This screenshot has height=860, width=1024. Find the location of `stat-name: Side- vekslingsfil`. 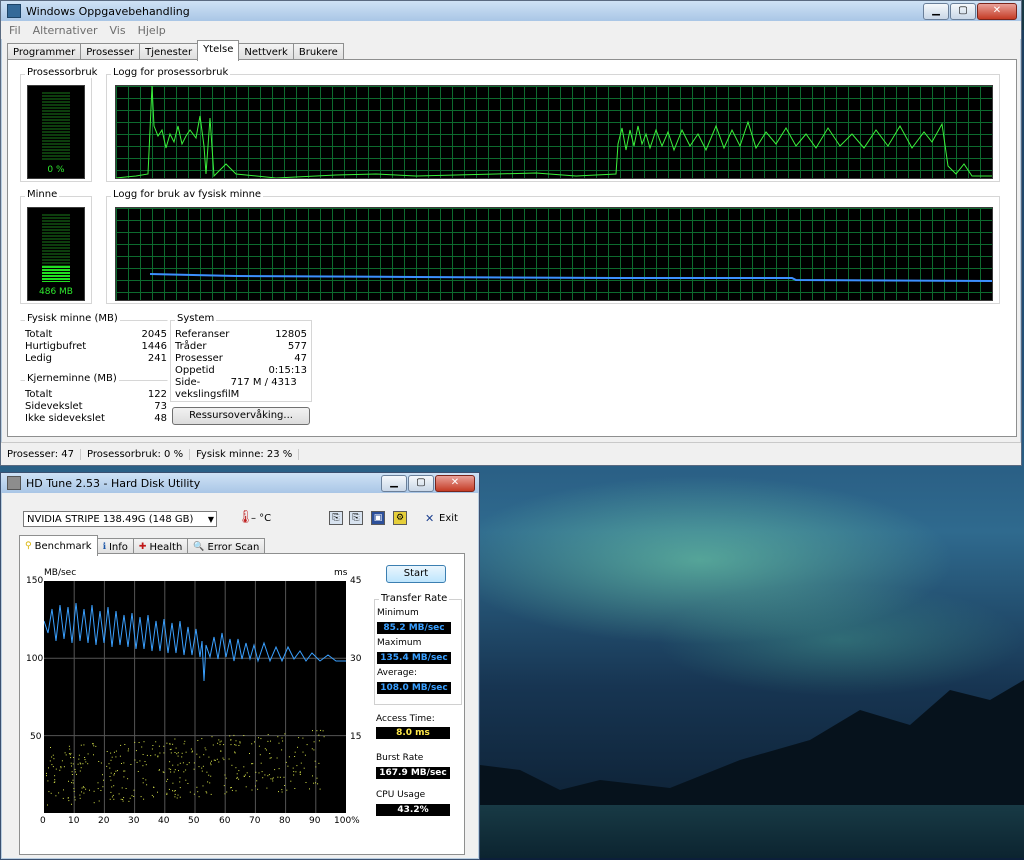

stat-name: Side- vekslingsfil is located at coordinates (203, 388).